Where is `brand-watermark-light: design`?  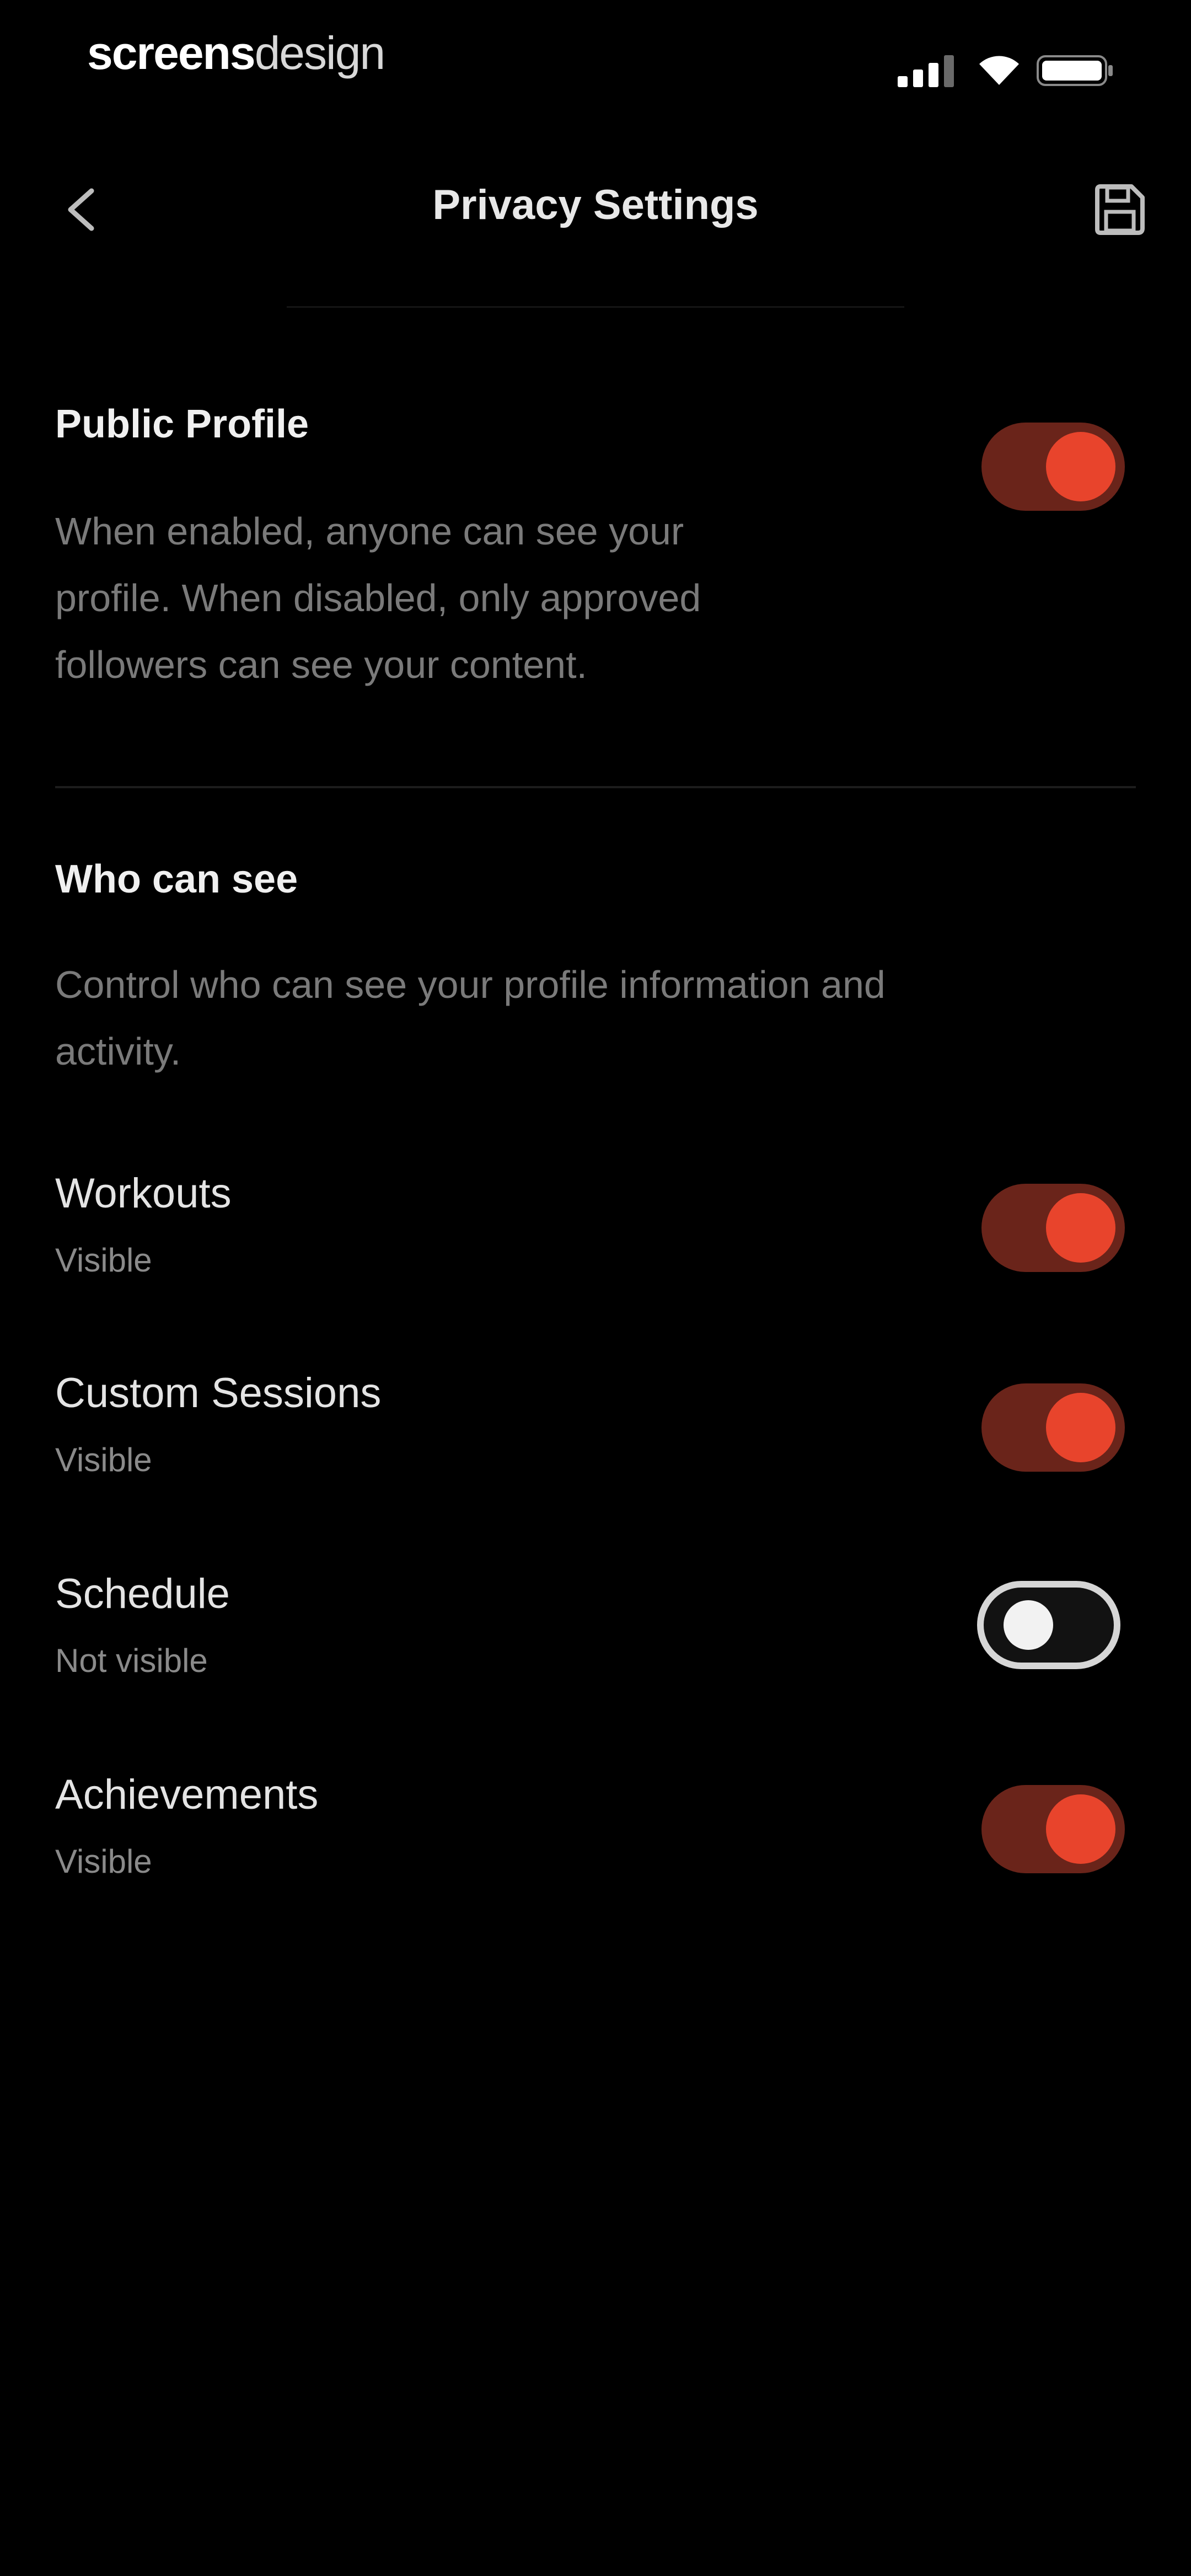 brand-watermark-light: design is located at coordinates (320, 53).